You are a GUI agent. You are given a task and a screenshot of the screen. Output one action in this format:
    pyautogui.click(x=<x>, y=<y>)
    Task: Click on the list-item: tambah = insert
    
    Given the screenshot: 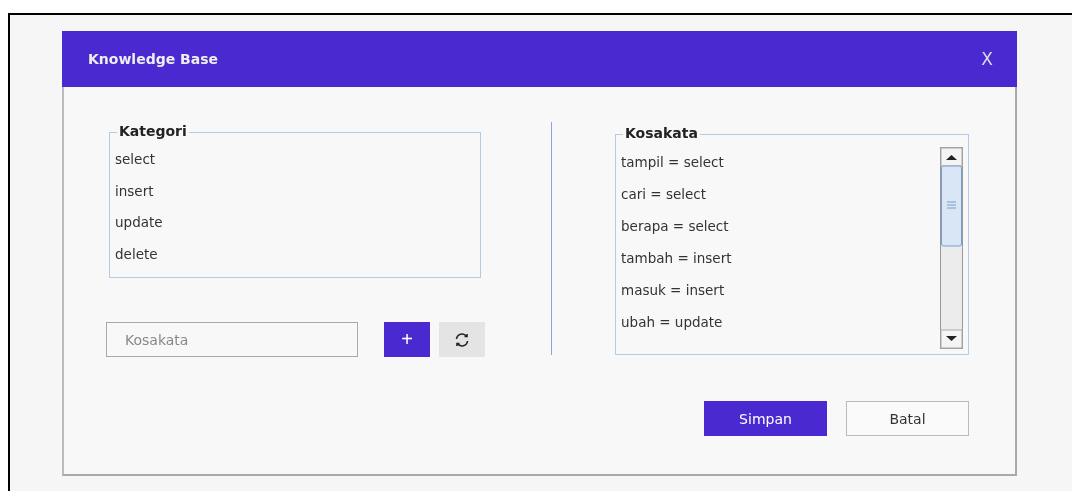 What is the action you would take?
    pyautogui.click(x=676, y=258)
    